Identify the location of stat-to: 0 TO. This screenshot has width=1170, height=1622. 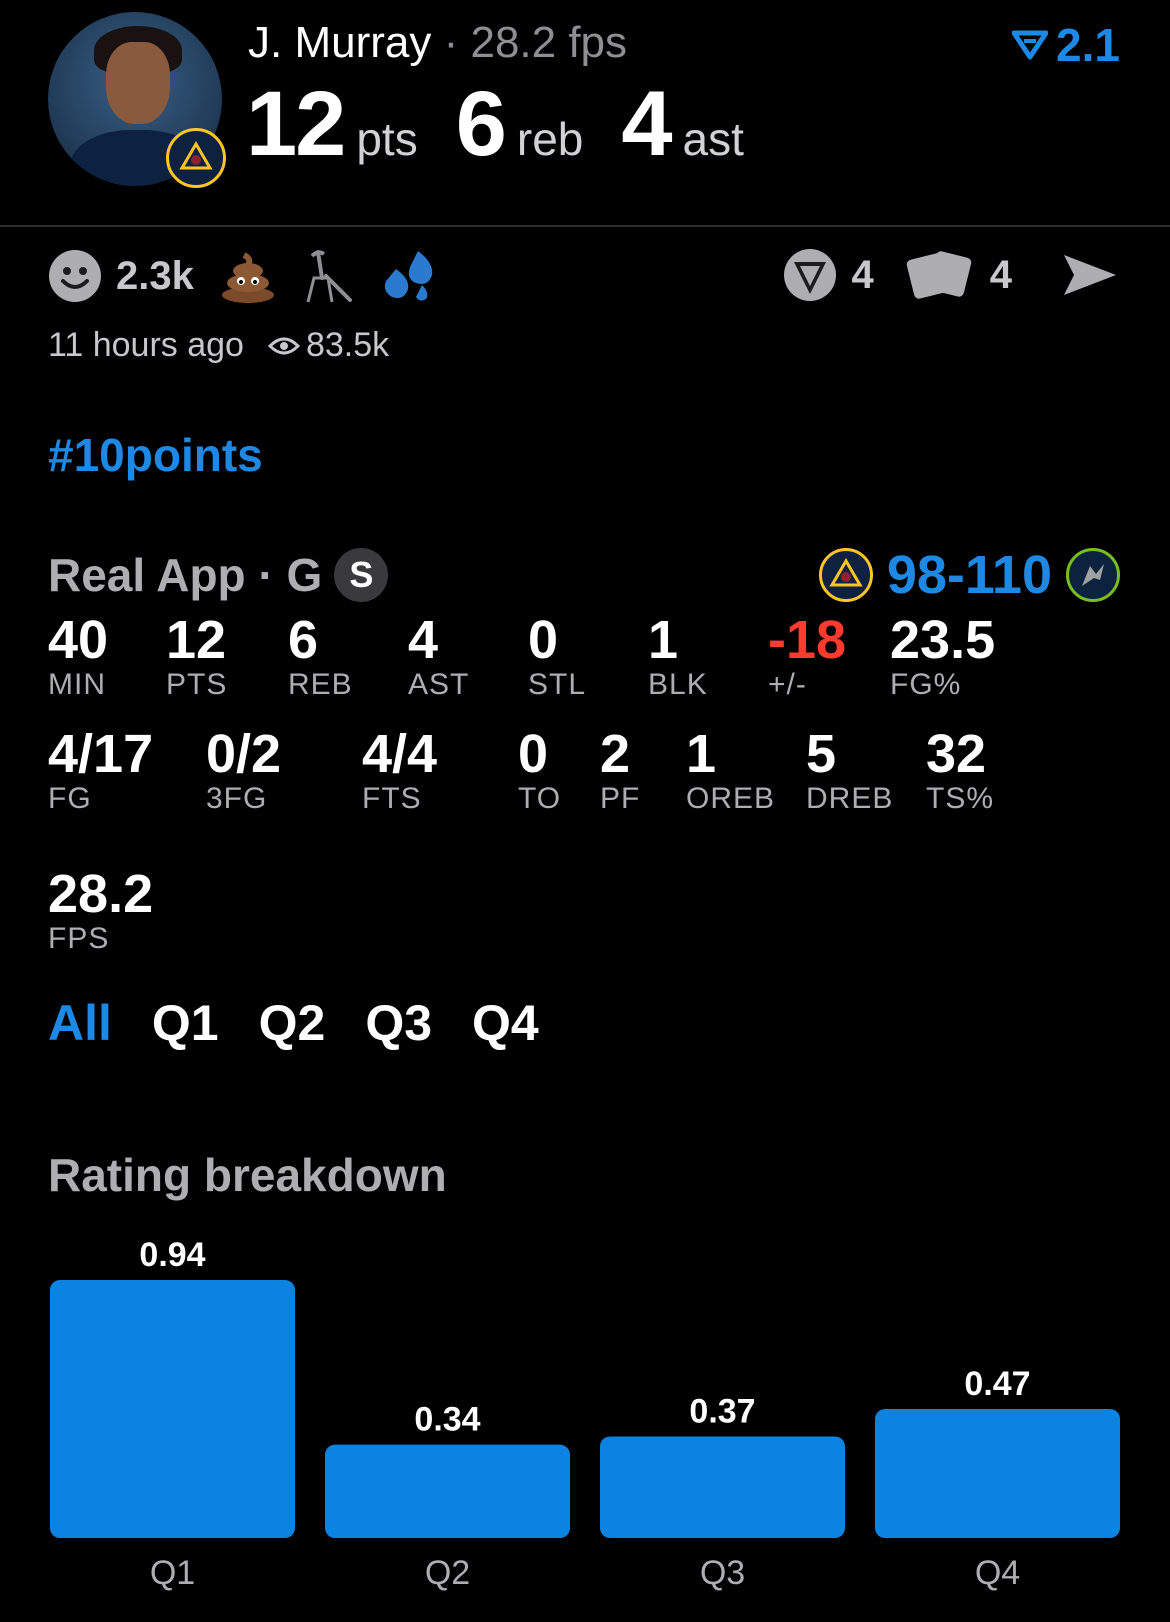
(540, 769).